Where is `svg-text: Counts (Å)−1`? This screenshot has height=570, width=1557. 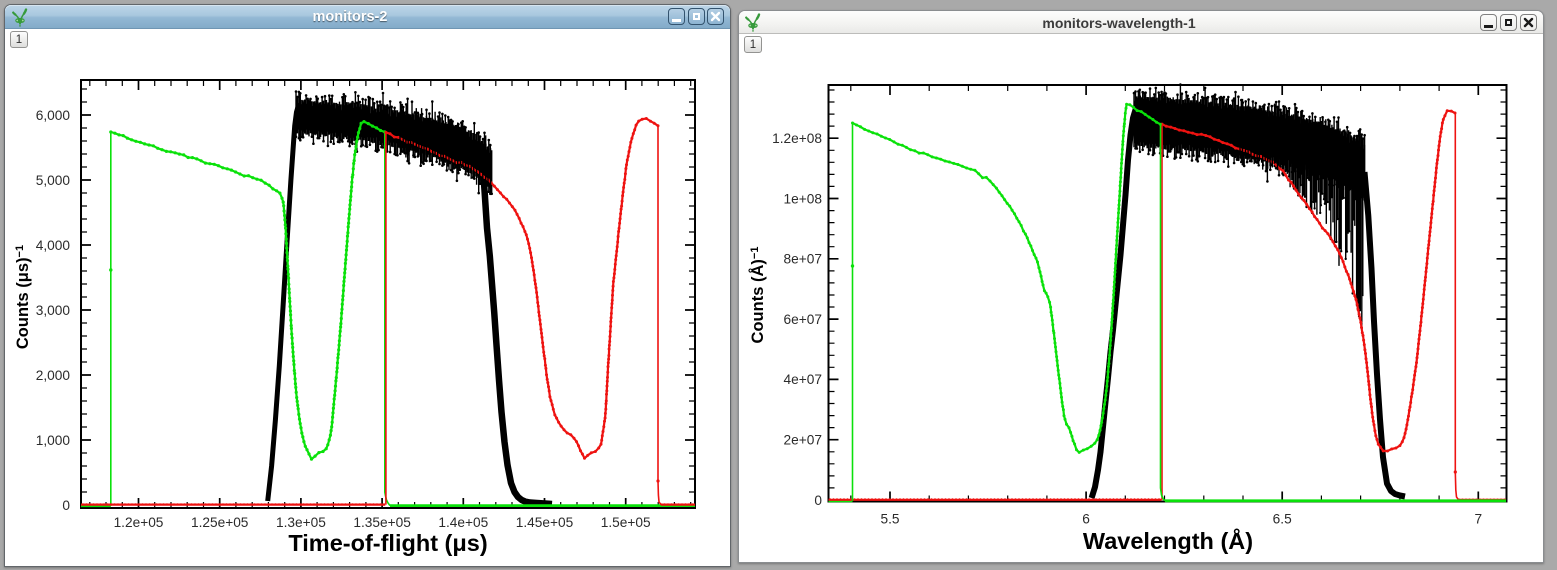 svg-text: Counts (Å)−1 is located at coordinates (757, 295).